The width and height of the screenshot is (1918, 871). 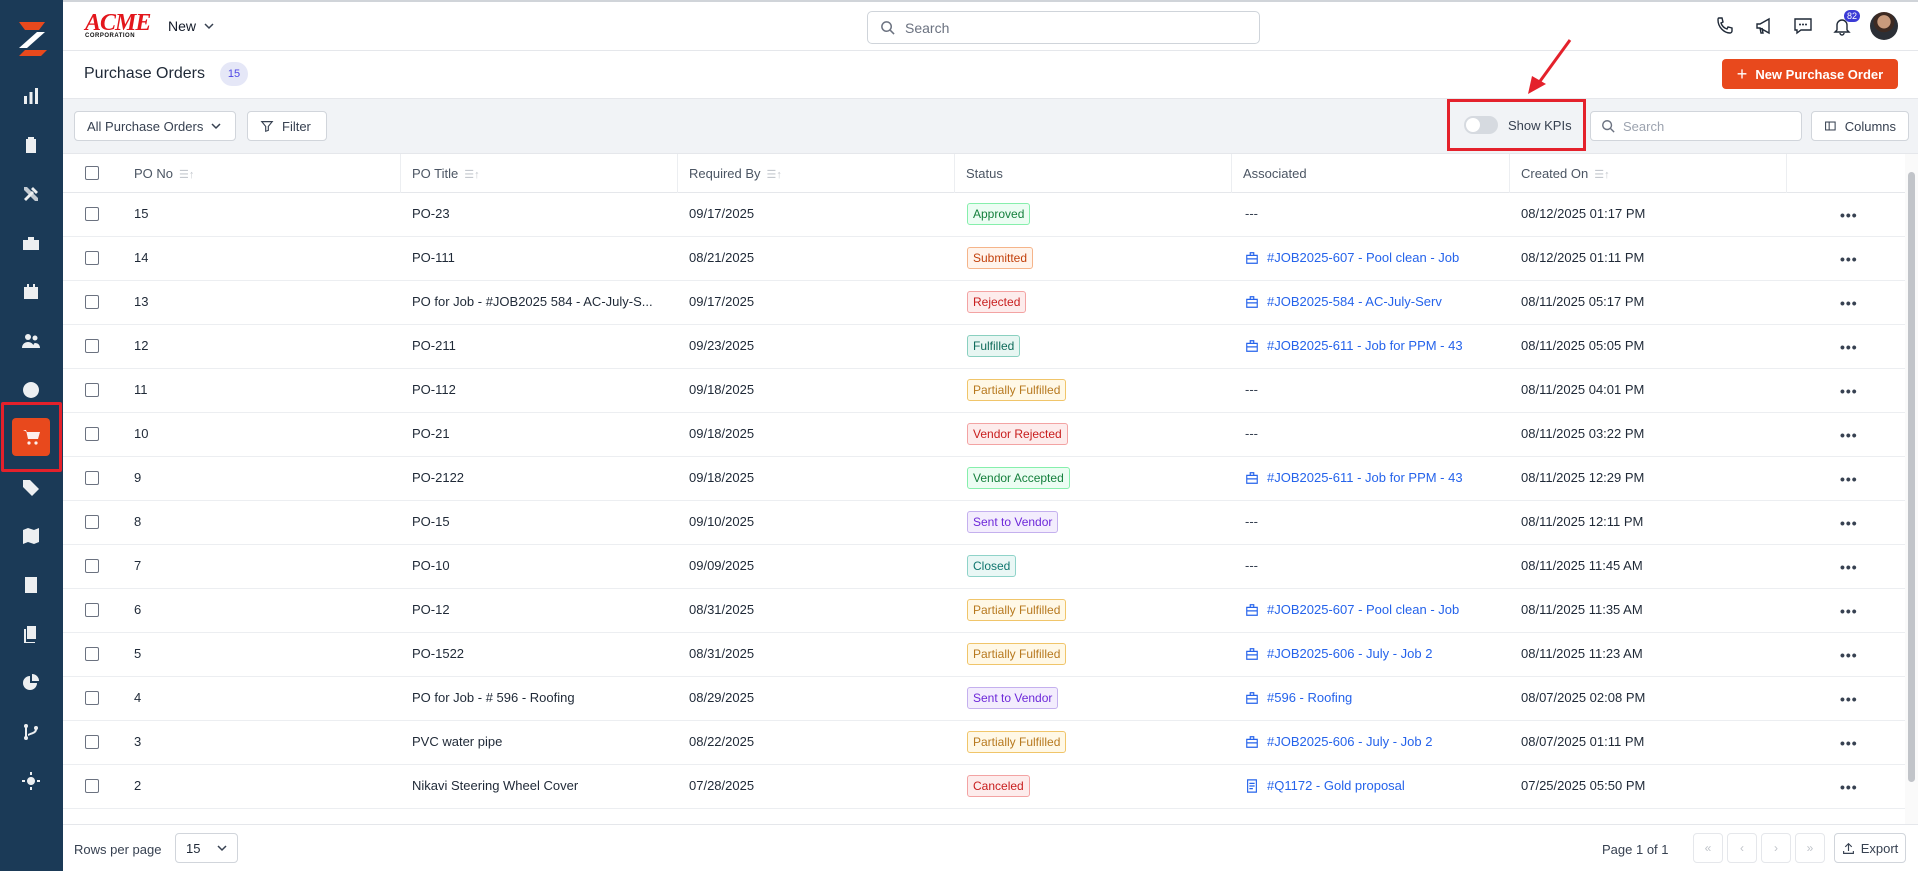 What do you see at coordinates (206, 848) in the screenshot?
I see `rows-per-page-select: 15` at bounding box center [206, 848].